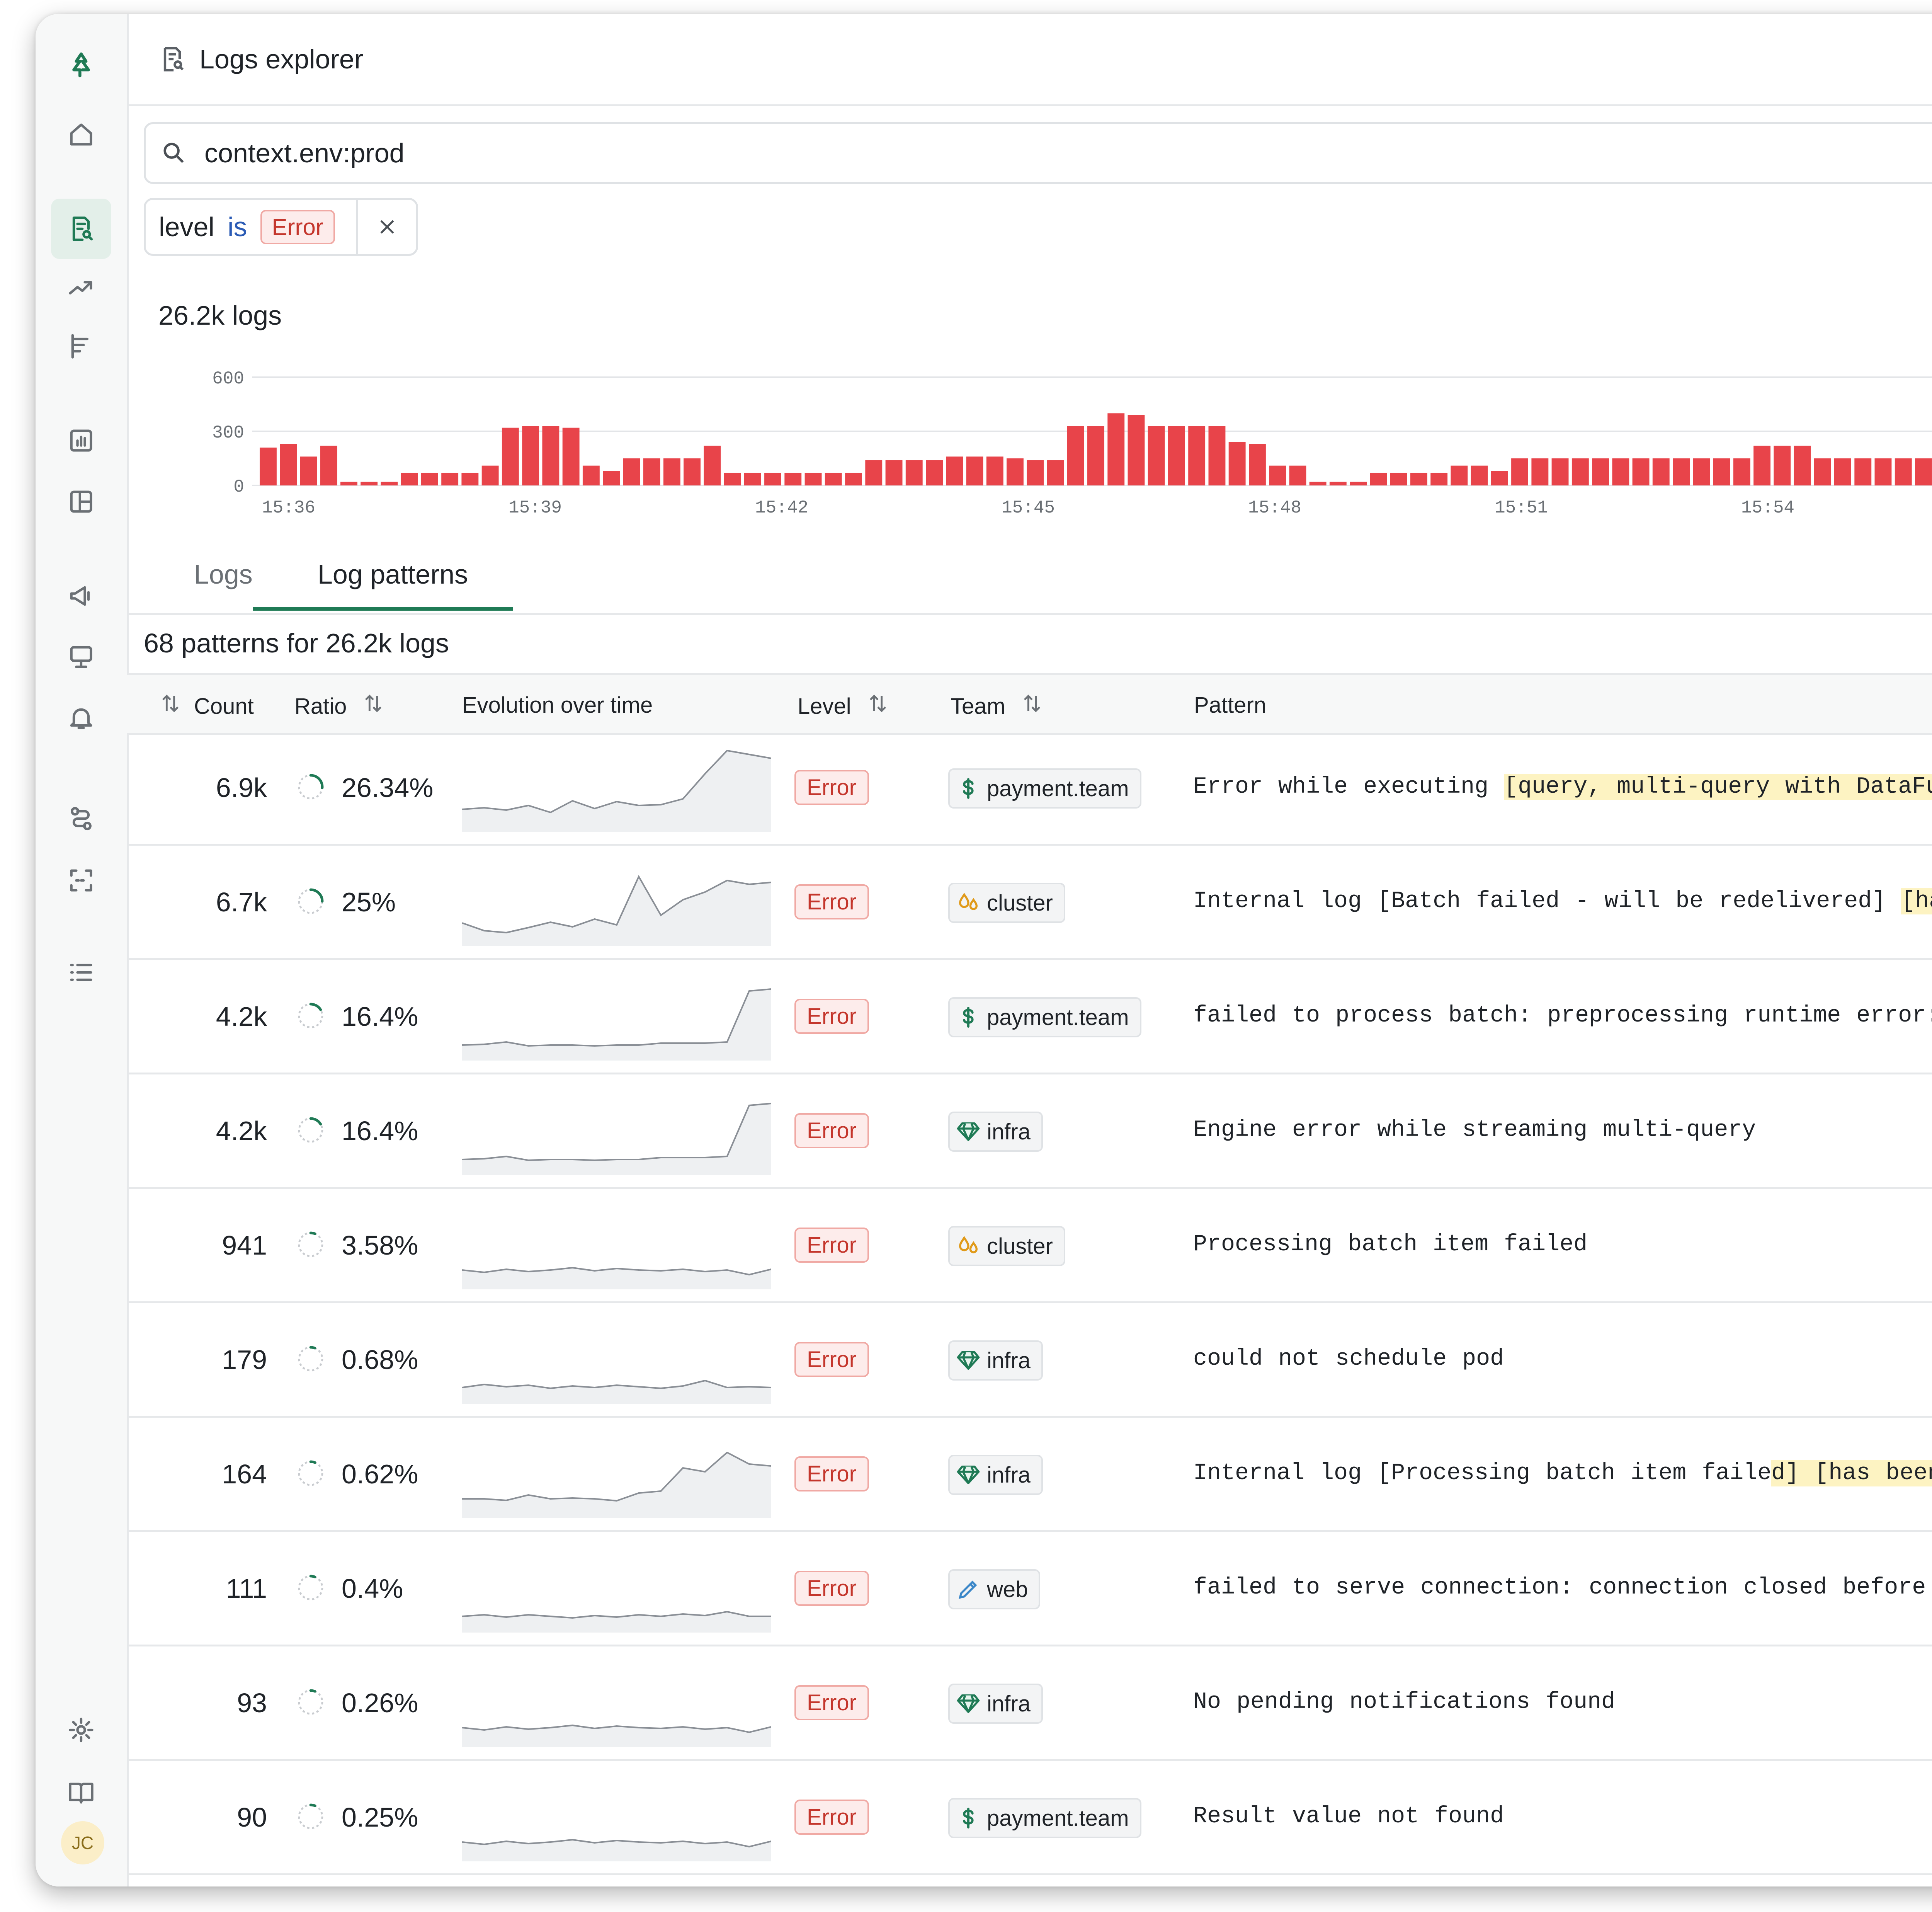 This screenshot has width=1932, height=1912. What do you see at coordinates (81, 65) in the screenshot?
I see `logo-icon` at bounding box center [81, 65].